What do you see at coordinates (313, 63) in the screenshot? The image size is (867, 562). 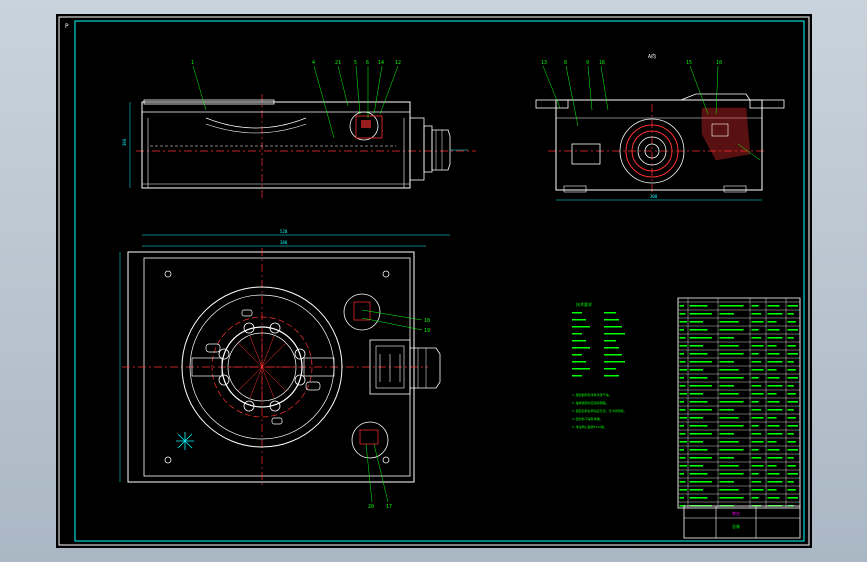 I see `balloon-4: 4` at bounding box center [313, 63].